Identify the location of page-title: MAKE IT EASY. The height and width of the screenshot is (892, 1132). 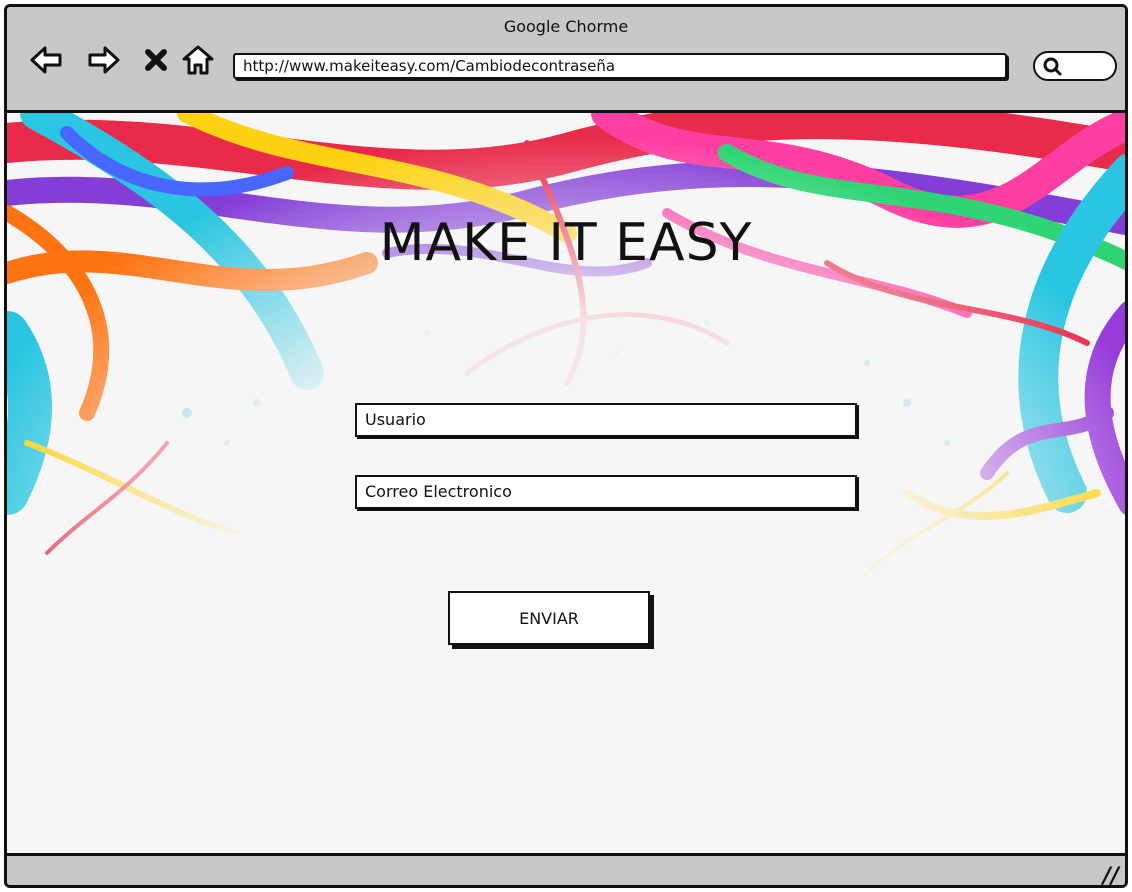
(566, 243).